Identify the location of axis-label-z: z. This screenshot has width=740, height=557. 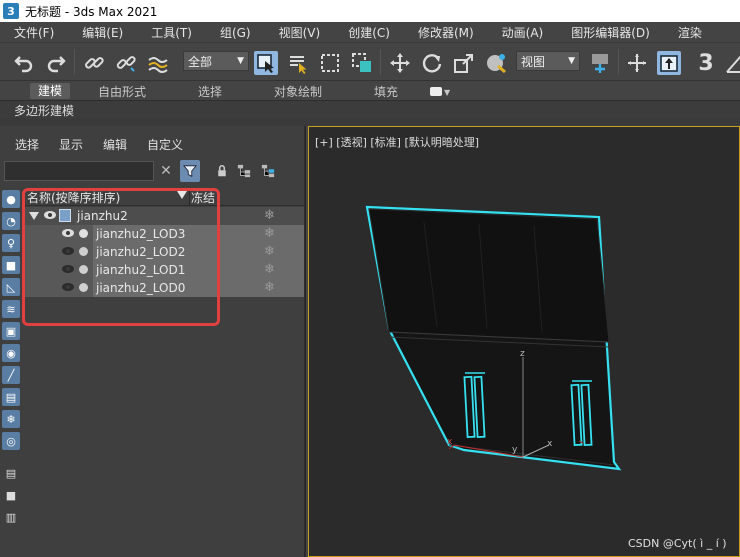
(522, 354).